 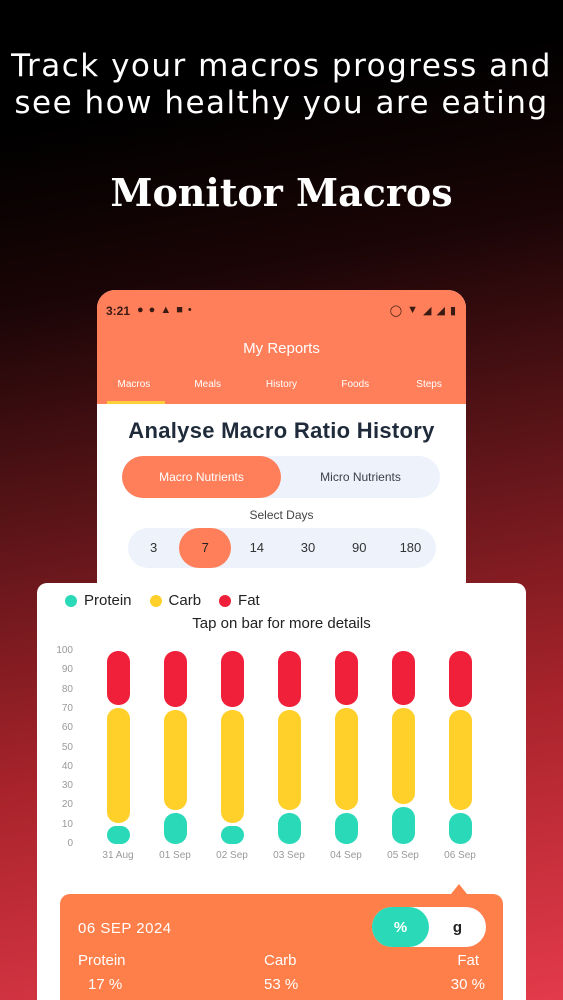 I want to click on headline-line-2: see how healthy you are eating, so click(x=281, y=103).